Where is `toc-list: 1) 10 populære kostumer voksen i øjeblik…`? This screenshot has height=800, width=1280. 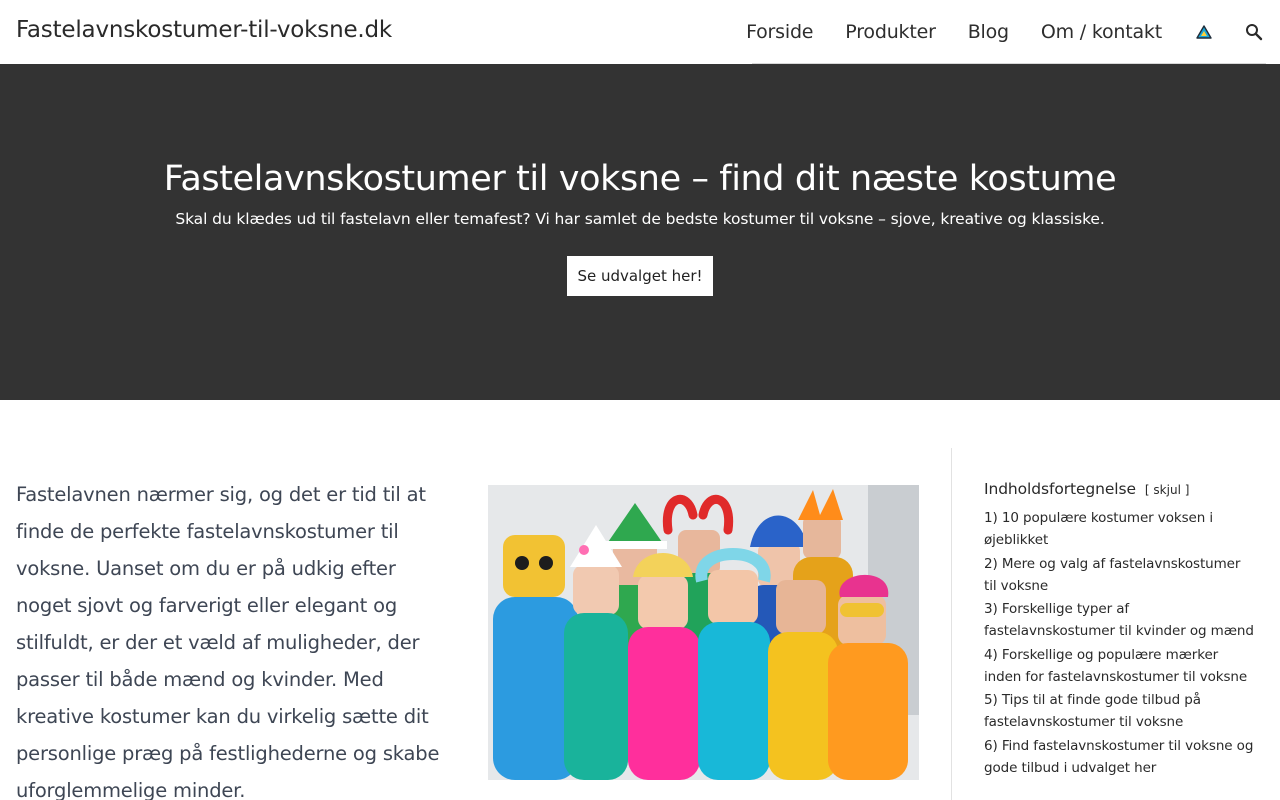 toc-list: 1) 10 populære kostumer voksen i øjeblik… is located at coordinates (1120, 643).